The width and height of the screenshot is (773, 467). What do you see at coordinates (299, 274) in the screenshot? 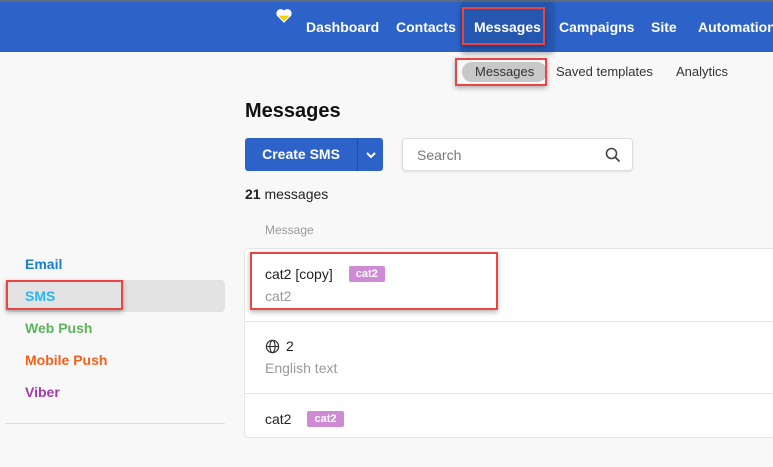
I see `message-title: cat2 [copy]` at bounding box center [299, 274].